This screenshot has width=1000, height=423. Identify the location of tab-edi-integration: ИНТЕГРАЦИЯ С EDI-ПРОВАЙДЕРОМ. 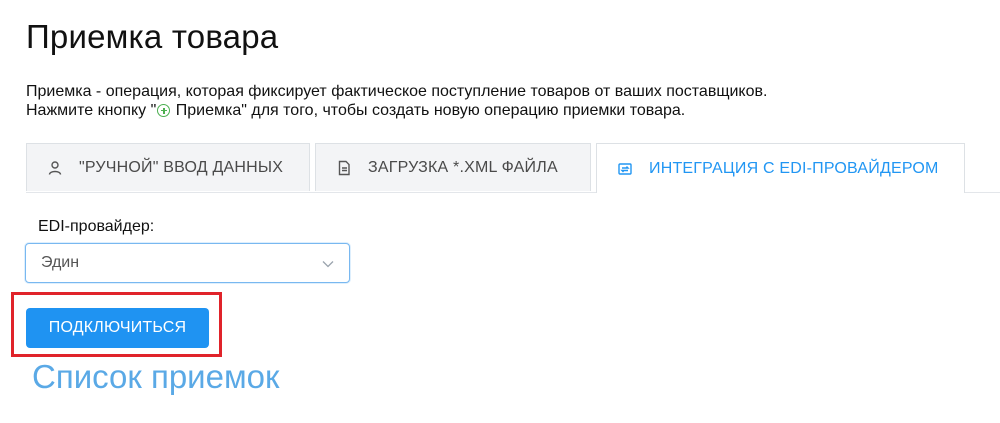
(780, 168).